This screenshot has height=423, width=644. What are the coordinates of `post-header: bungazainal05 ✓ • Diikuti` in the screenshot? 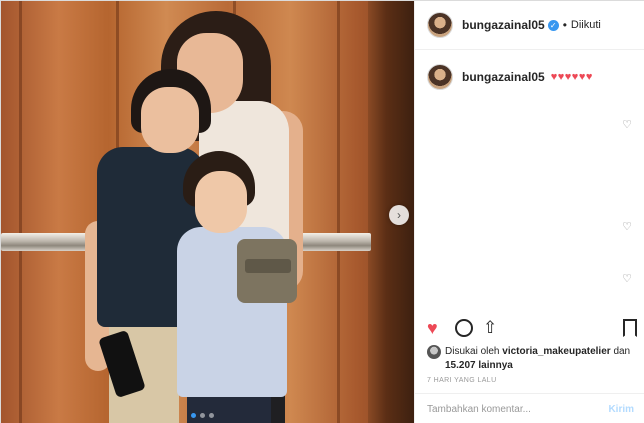 It's located at (529, 25).